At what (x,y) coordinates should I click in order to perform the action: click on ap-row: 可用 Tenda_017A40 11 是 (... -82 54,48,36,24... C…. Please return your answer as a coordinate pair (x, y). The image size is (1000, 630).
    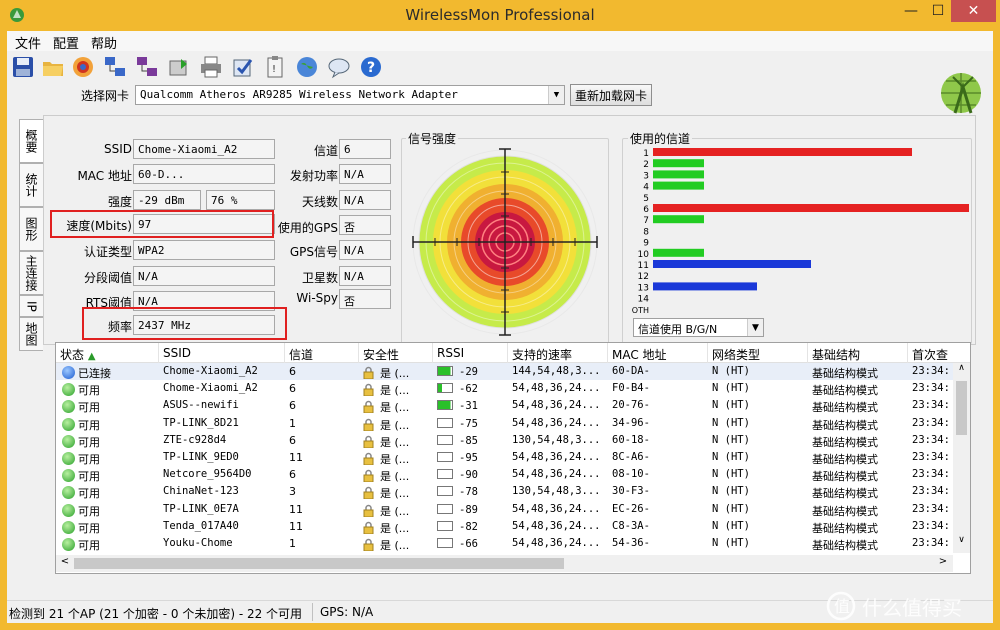
    Looking at the image, I should click on (504, 526).